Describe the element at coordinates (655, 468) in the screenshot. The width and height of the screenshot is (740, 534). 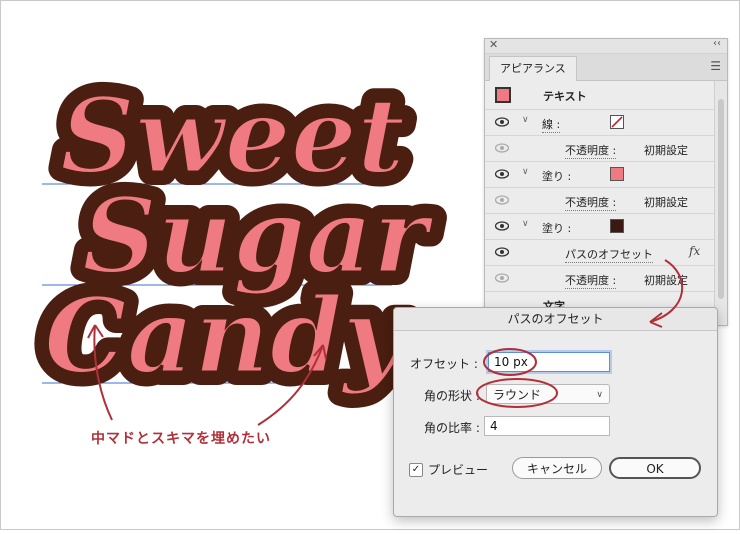
I see `ok-button: OK` at that location.